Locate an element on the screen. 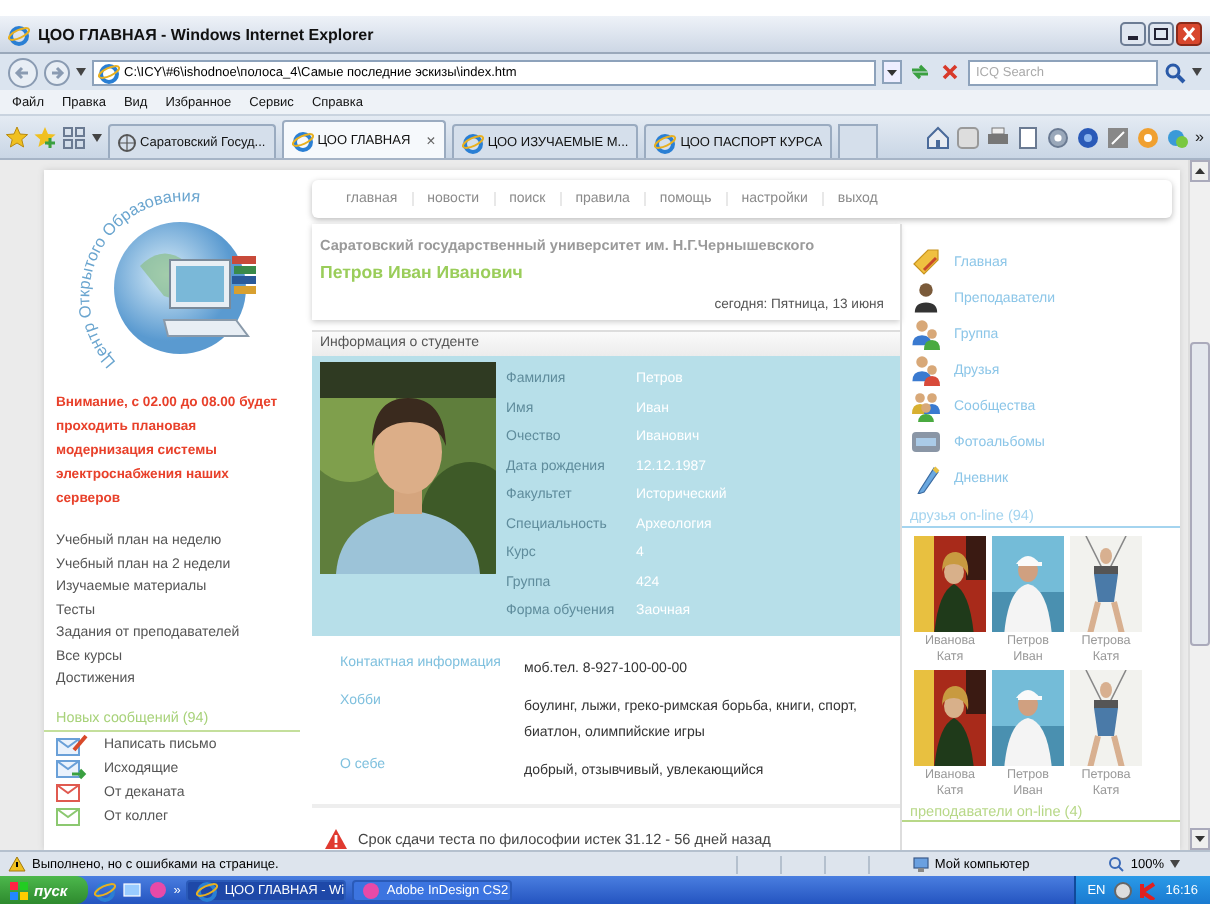 This screenshot has width=1210, height=904. close-tab-button: × is located at coordinates (431, 140).